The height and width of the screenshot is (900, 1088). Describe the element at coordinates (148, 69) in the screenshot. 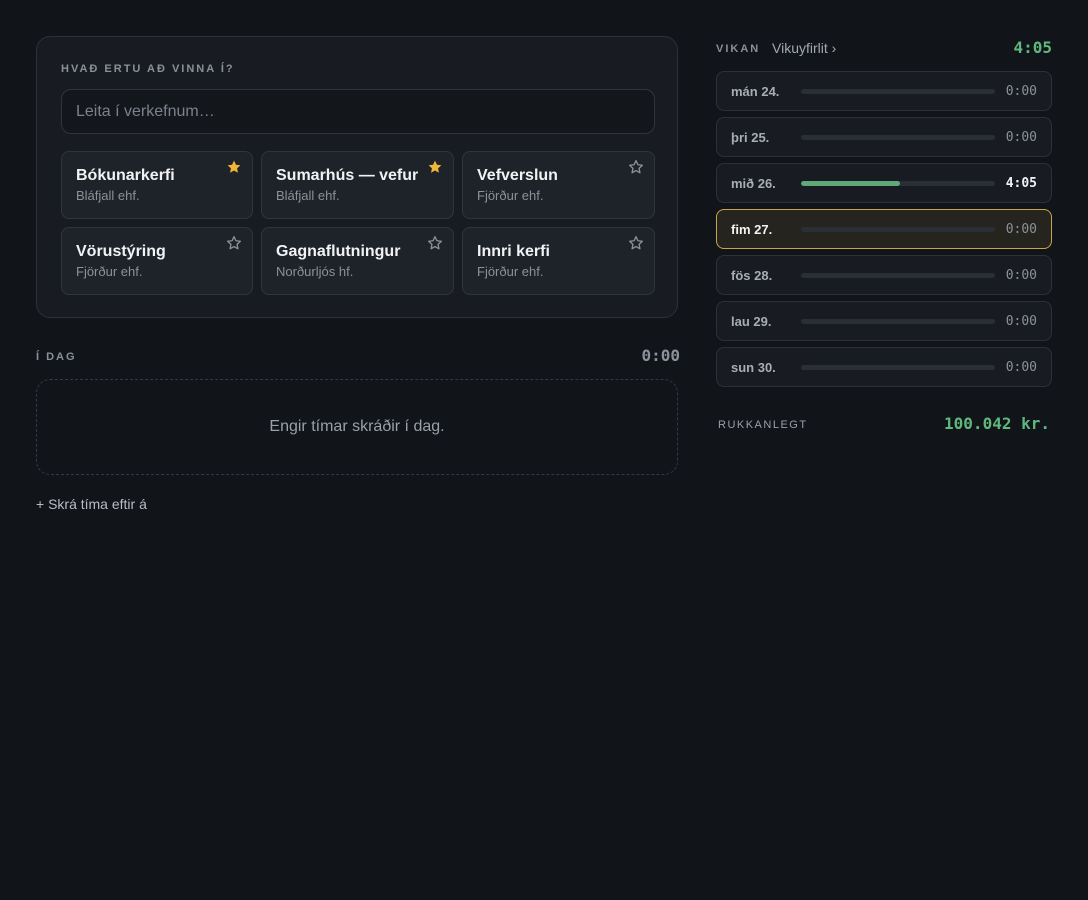

I see `picker-heading: HVAÐ ERTU AÐ VINNA Í?` at that location.